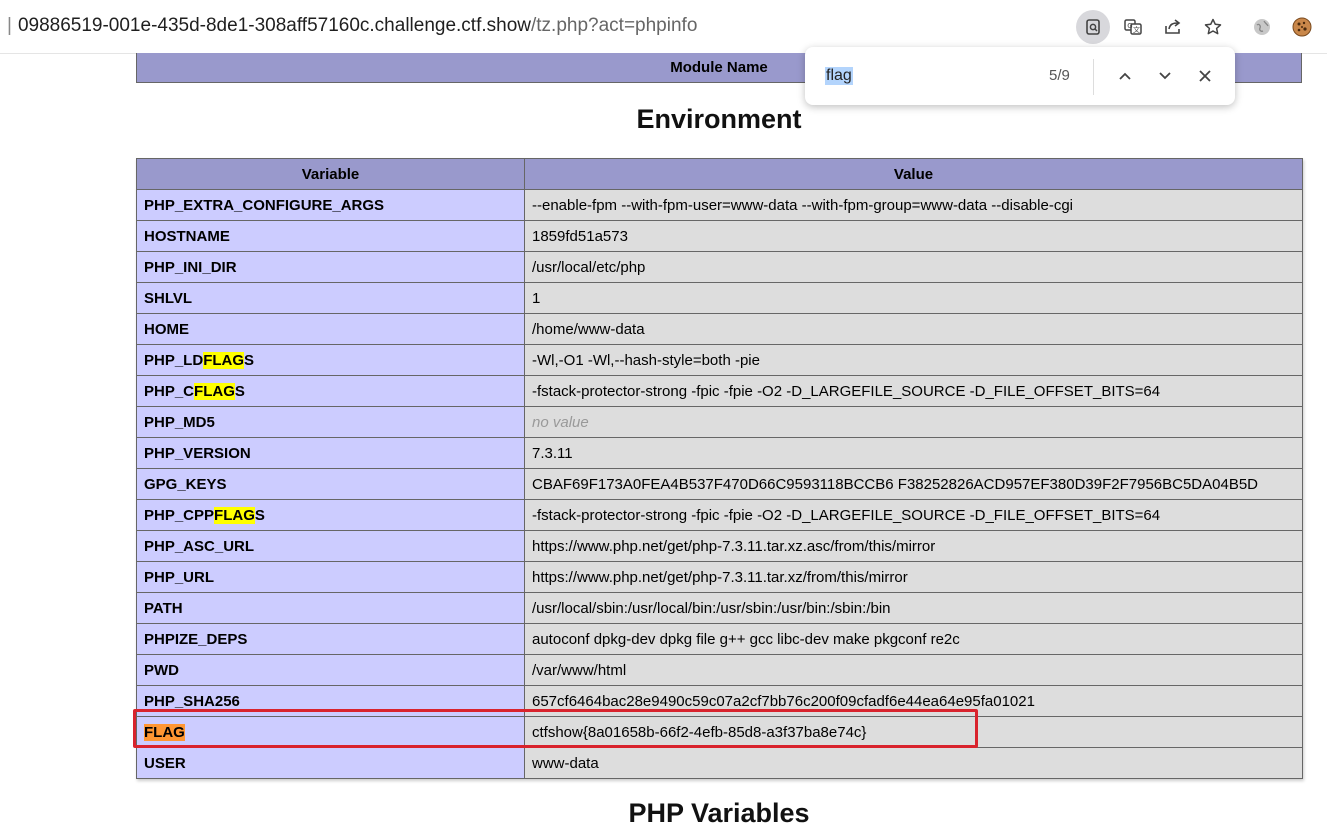 This screenshot has width=1327, height=829. What do you see at coordinates (1213, 27) in the screenshot?
I see `bookmark-star-icon` at bounding box center [1213, 27].